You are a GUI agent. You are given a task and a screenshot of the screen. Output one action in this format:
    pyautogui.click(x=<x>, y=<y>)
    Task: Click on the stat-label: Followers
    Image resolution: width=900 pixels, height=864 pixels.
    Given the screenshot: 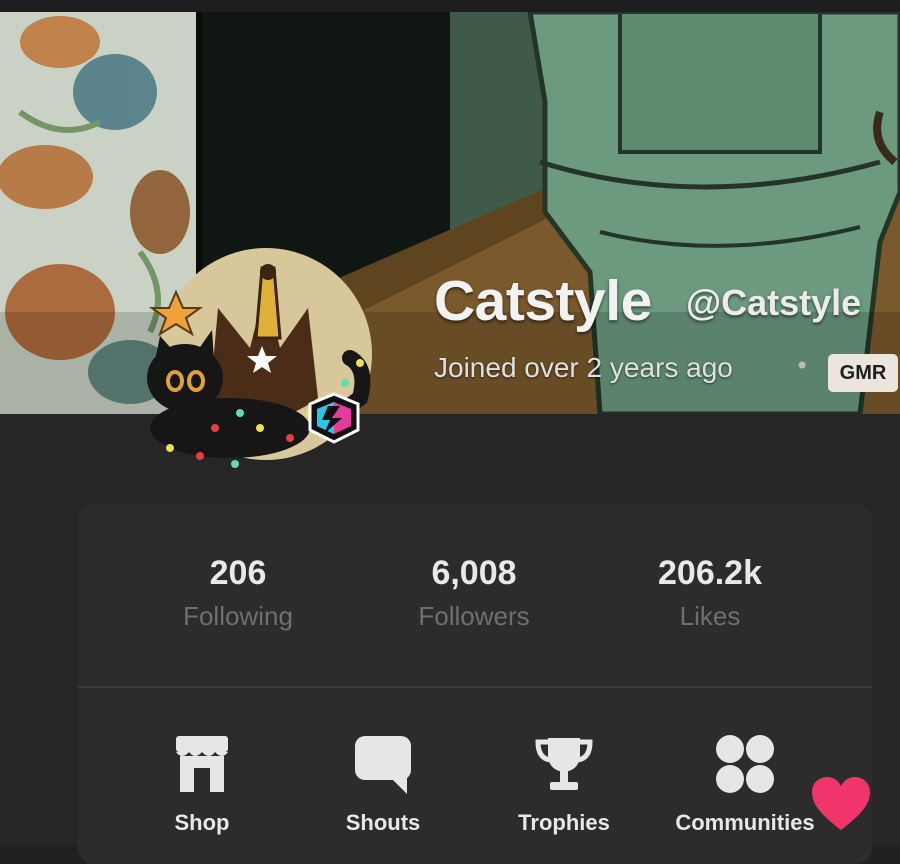 What is the action you would take?
    pyautogui.click(x=474, y=616)
    